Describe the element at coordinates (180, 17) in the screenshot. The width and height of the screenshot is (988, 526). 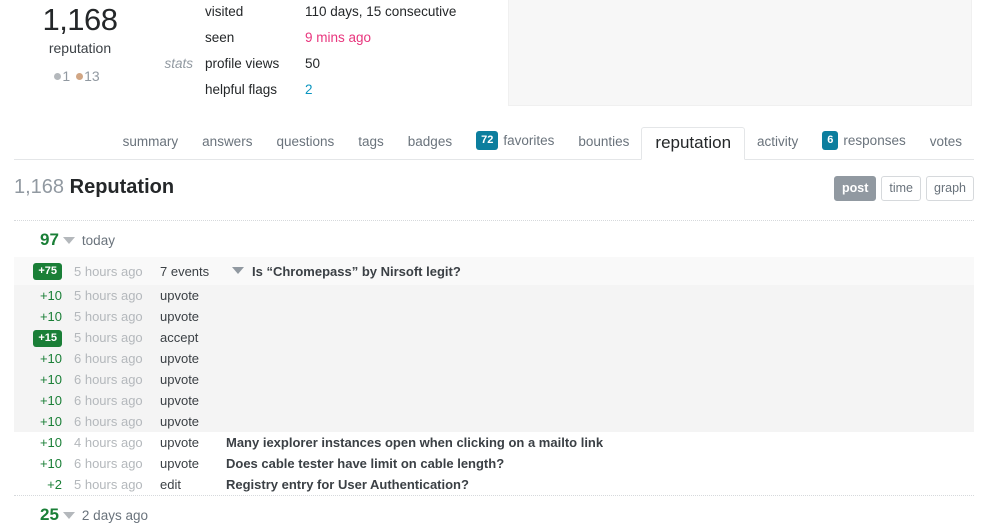
I see `stats-key-blank` at that location.